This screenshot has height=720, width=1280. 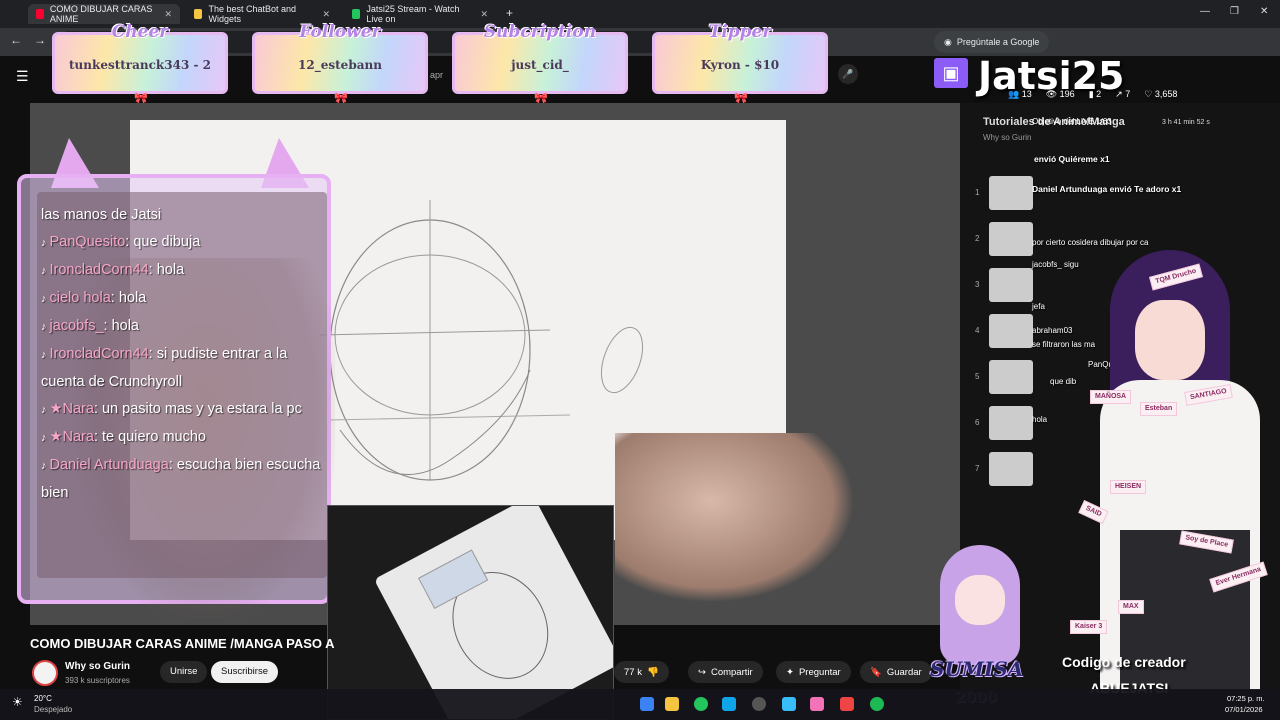 I want to click on playlist-number: 7, so click(x=977, y=468).